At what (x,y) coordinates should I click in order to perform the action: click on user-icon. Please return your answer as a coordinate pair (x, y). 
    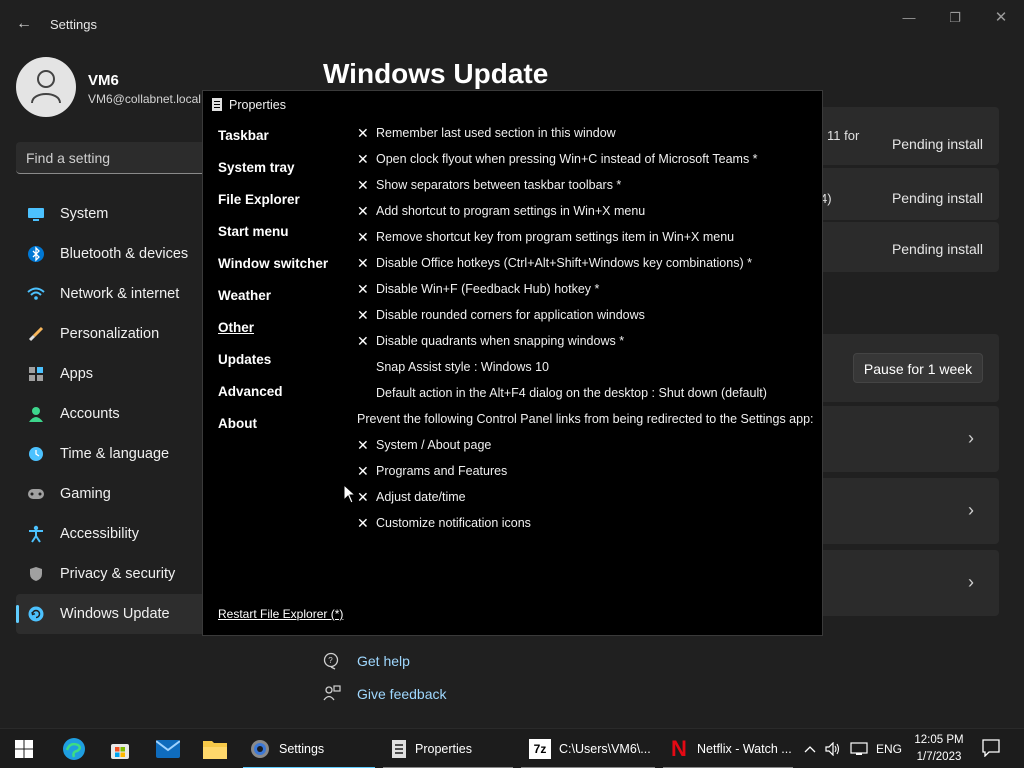
    Looking at the image, I should click on (46, 87).